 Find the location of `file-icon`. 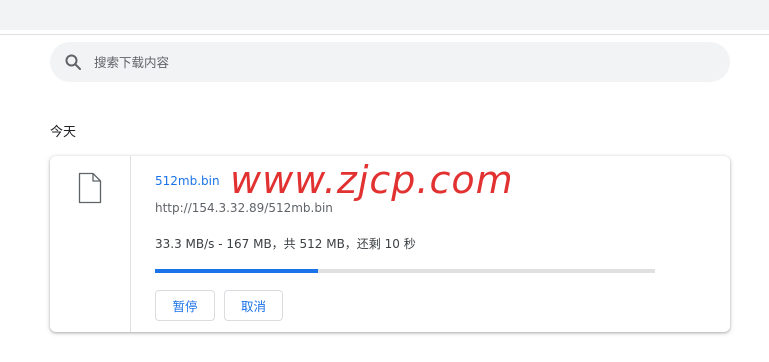

file-icon is located at coordinates (90, 188).